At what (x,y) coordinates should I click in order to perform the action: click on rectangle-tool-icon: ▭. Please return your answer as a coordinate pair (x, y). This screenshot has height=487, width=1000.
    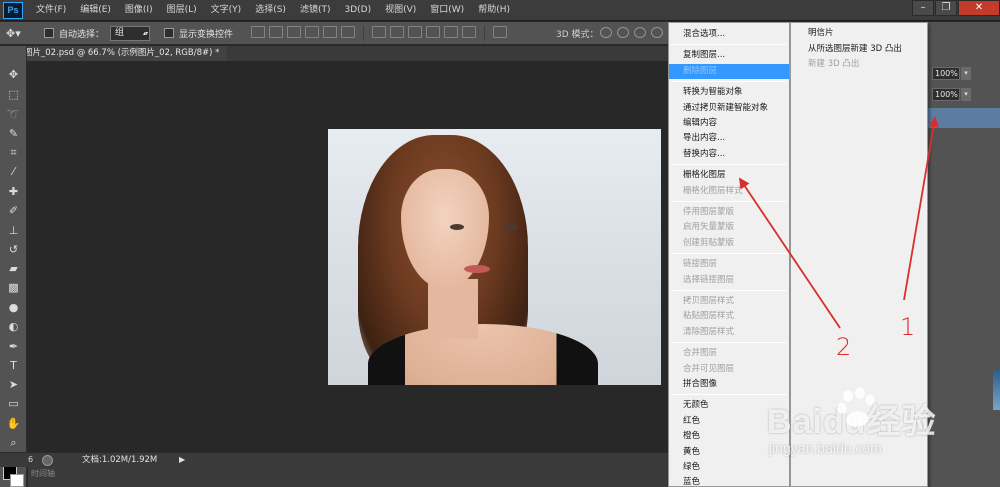
    Looking at the image, I should click on (13, 404).